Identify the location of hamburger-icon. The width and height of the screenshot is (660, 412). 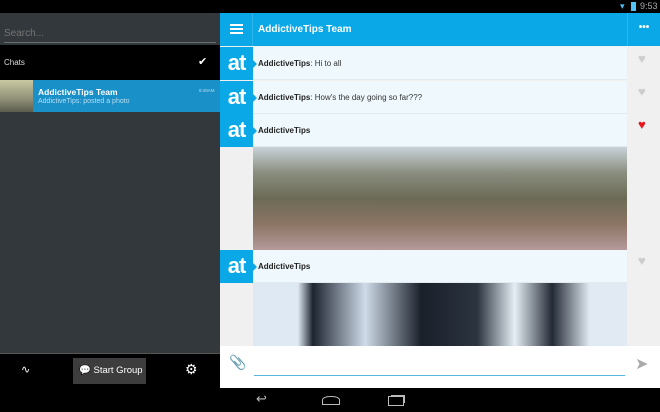
(236, 25).